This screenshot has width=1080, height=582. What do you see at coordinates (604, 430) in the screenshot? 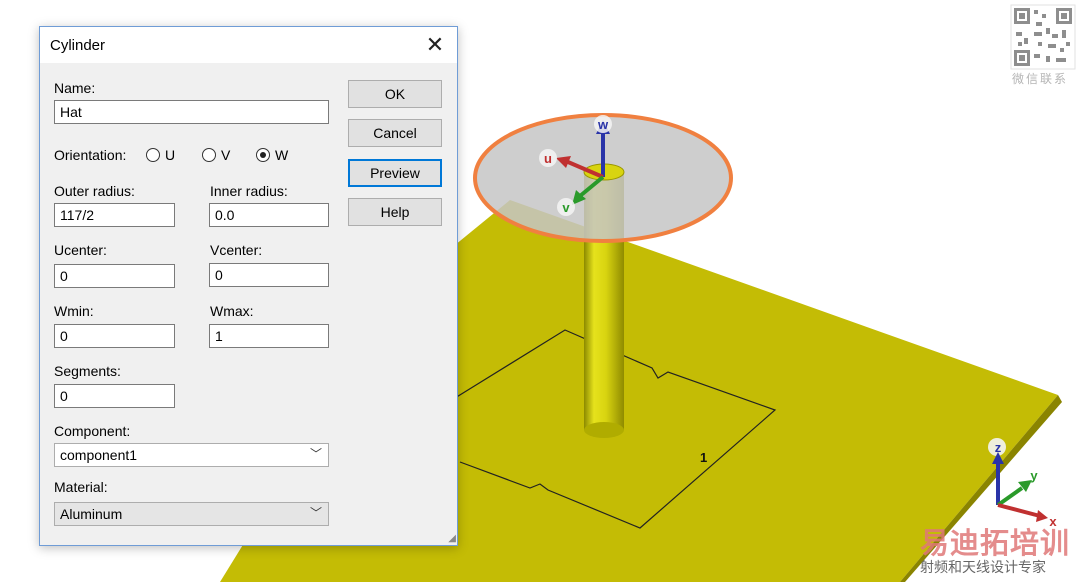
I see `cylinder-base` at bounding box center [604, 430].